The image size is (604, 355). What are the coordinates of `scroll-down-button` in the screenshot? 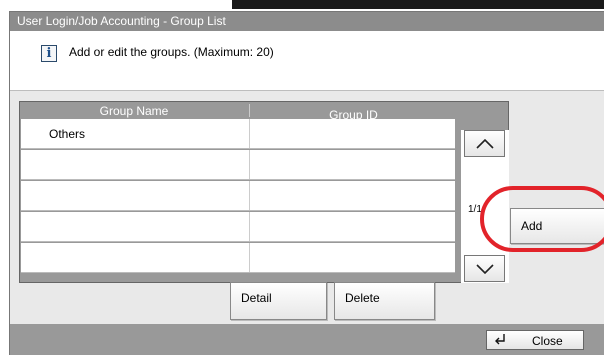 It's located at (484, 268).